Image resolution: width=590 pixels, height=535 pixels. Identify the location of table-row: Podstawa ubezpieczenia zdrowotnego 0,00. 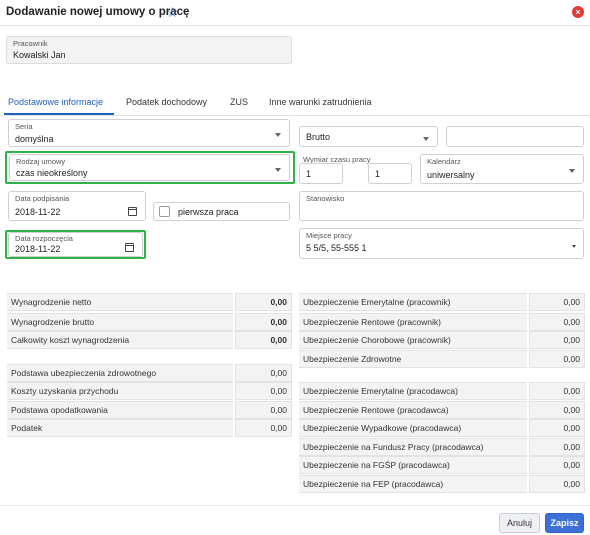
(149, 373).